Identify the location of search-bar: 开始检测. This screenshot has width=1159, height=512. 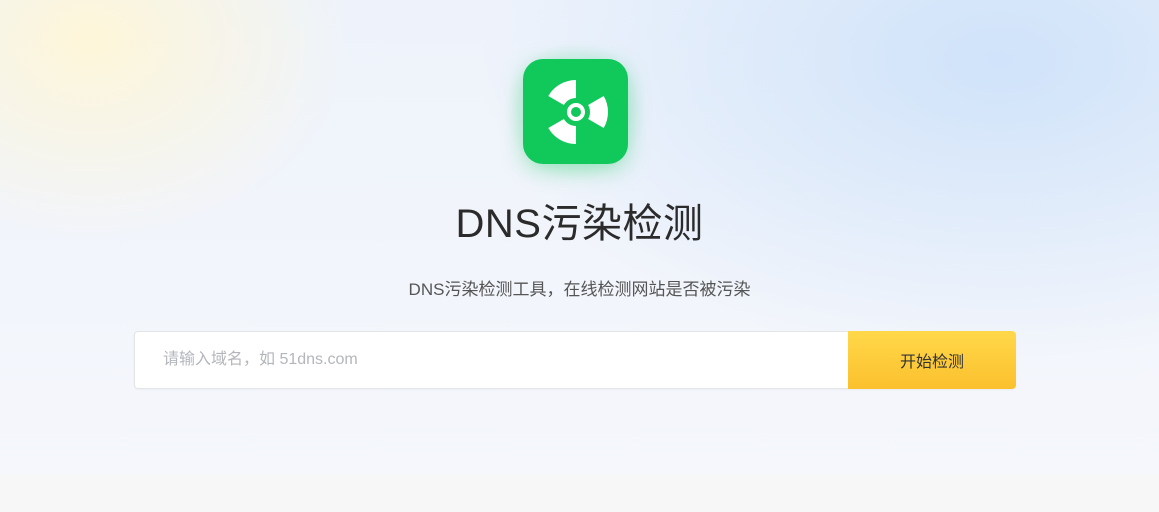
(575, 360).